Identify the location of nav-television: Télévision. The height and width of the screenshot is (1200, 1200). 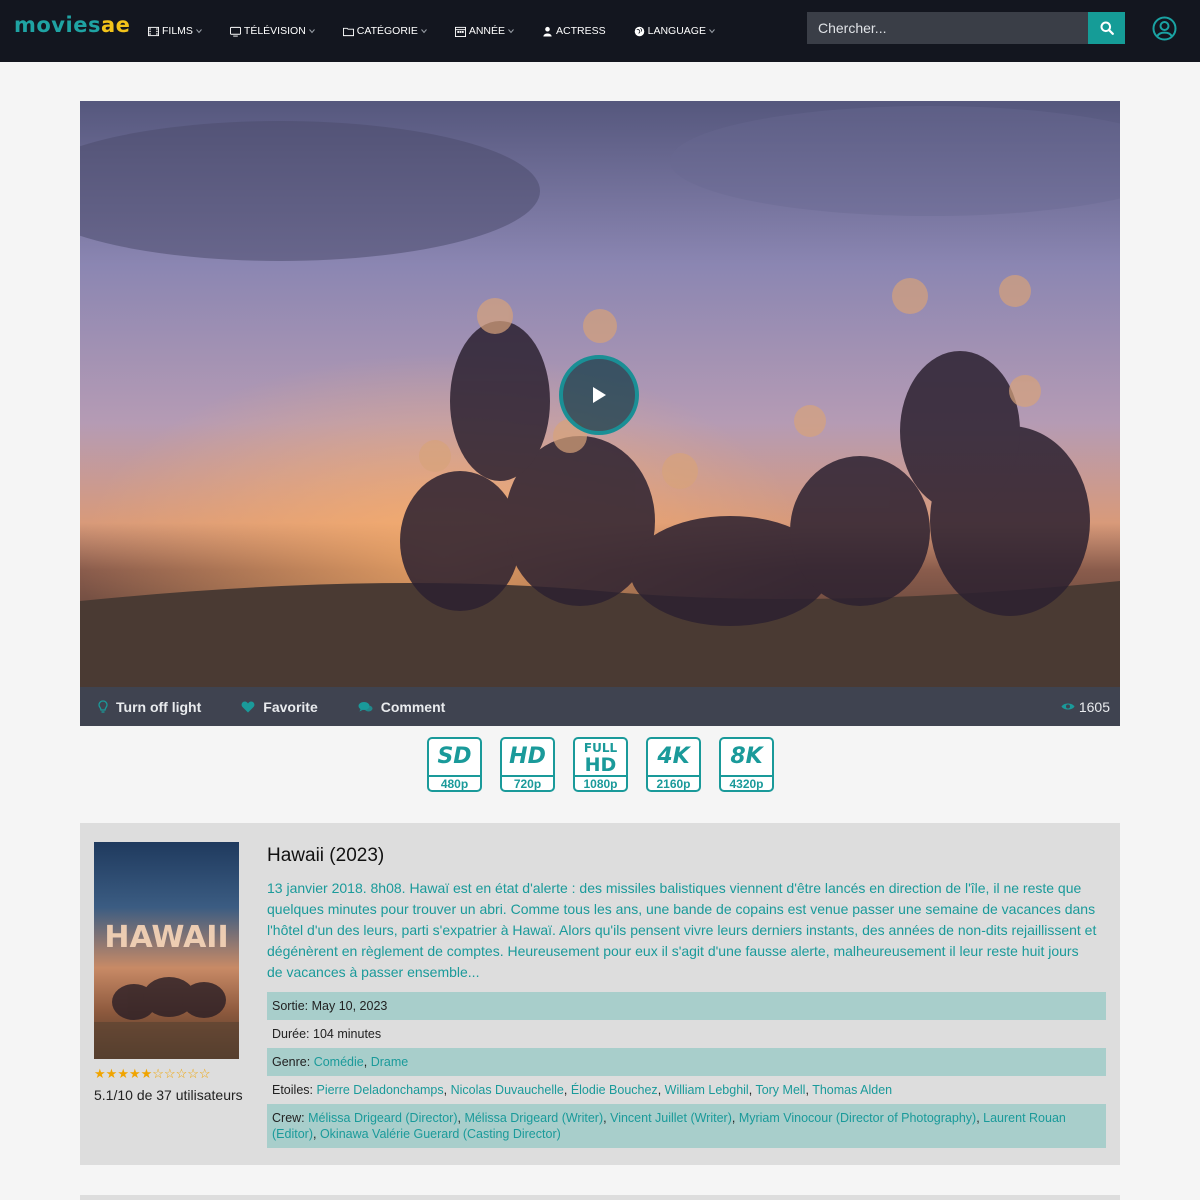
(272, 31).